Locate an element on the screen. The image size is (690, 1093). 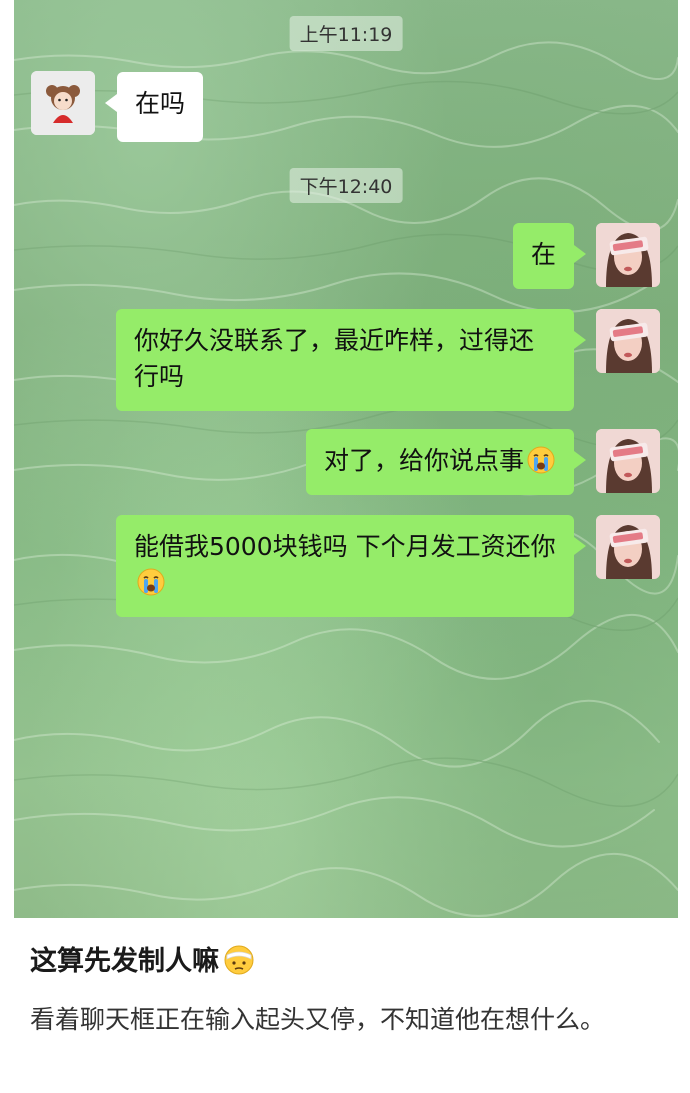
message-bubble-sent: 对了，给你说点事 is located at coordinates (446, 462).